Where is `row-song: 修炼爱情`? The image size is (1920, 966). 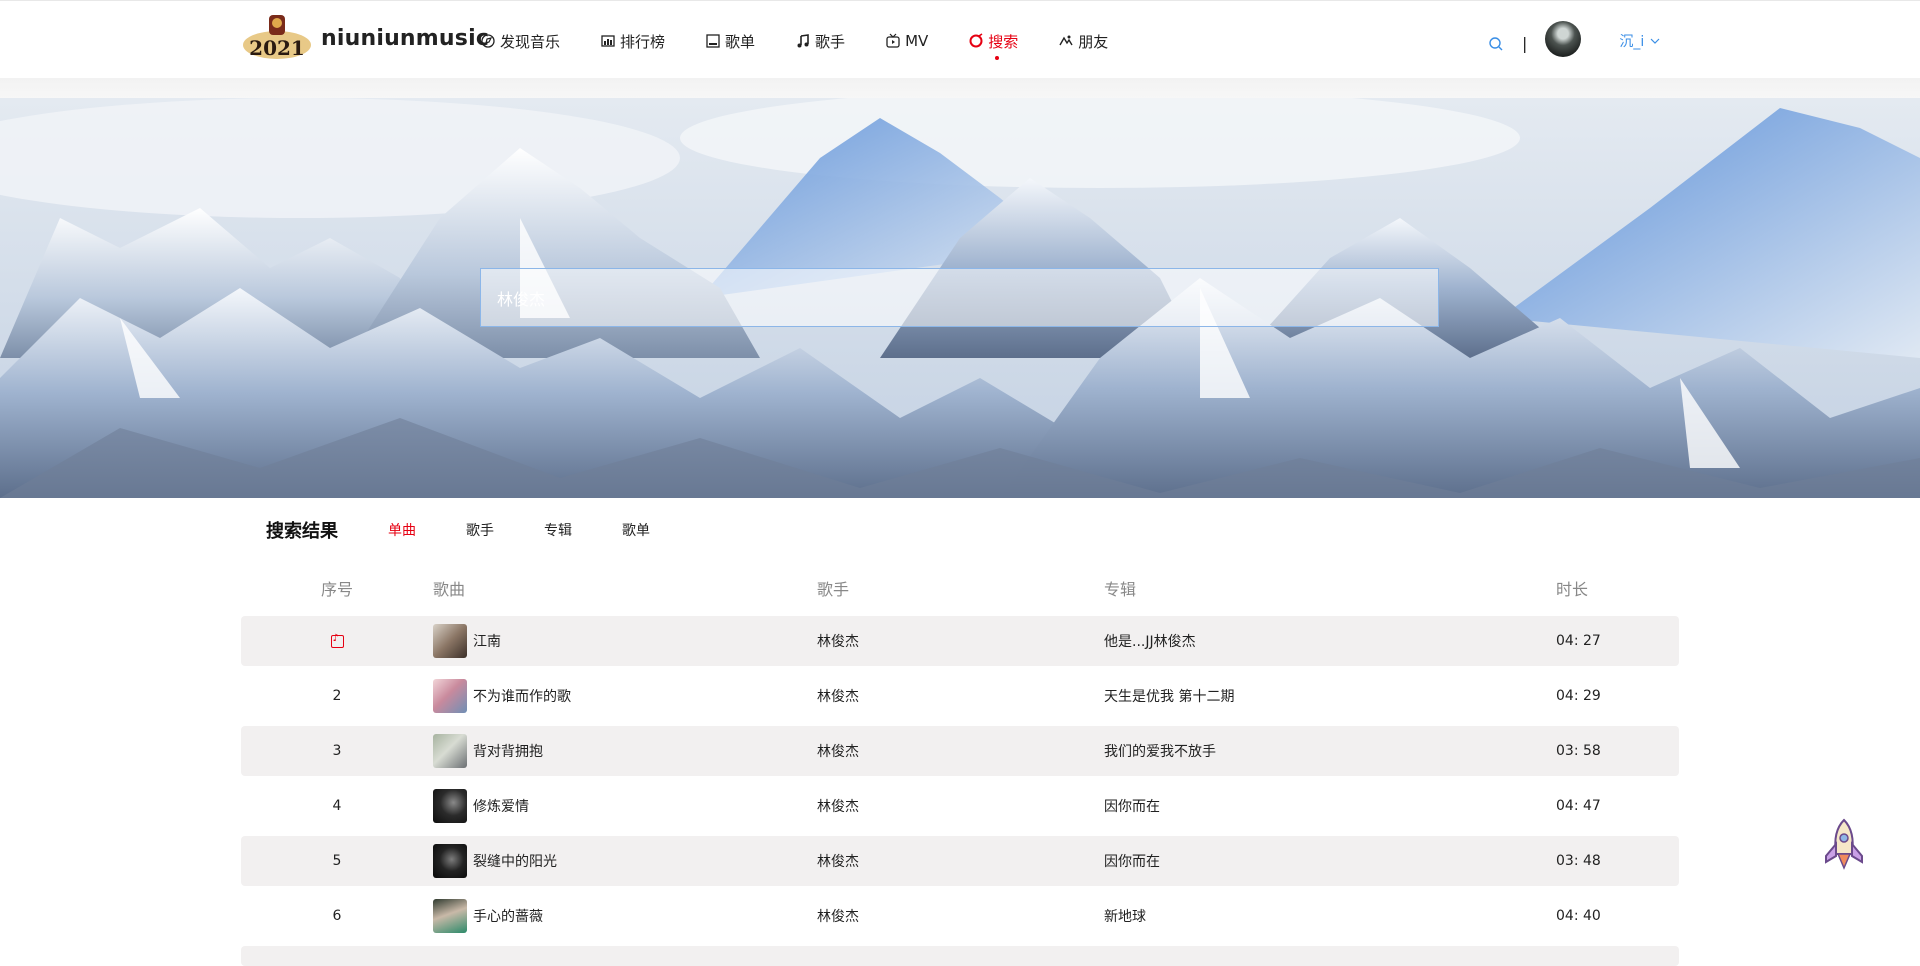
row-song: 修炼爱情 is located at coordinates (625, 806).